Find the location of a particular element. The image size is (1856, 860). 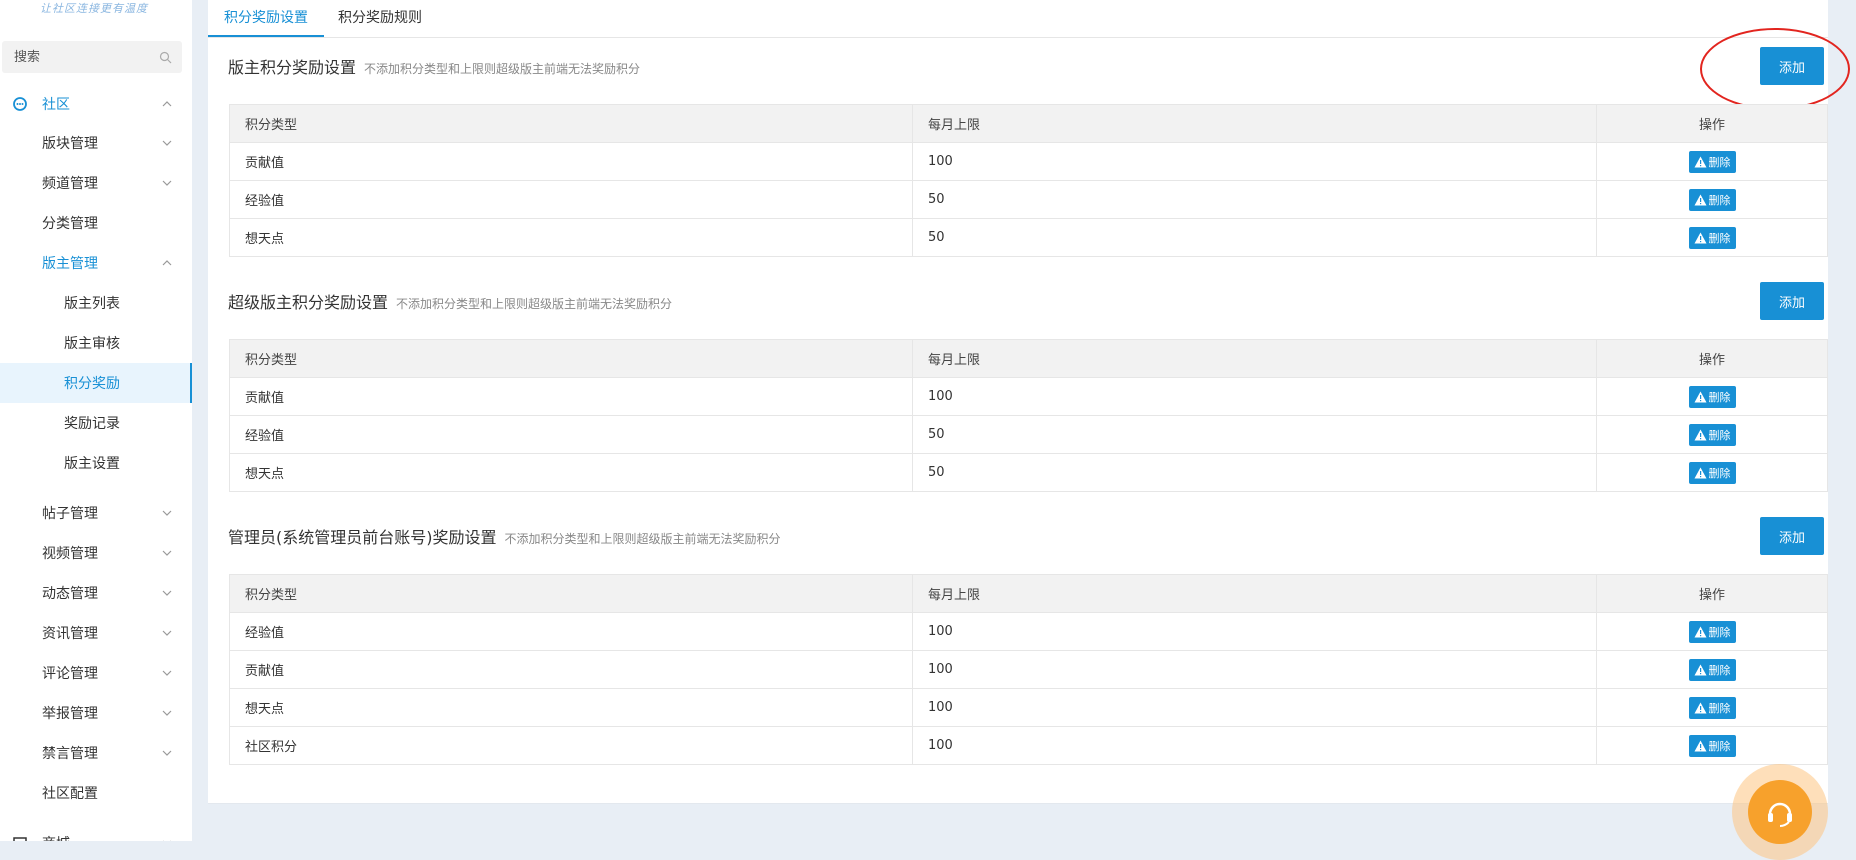

headset-icon-wrap is located at coordinates (1780, 812).